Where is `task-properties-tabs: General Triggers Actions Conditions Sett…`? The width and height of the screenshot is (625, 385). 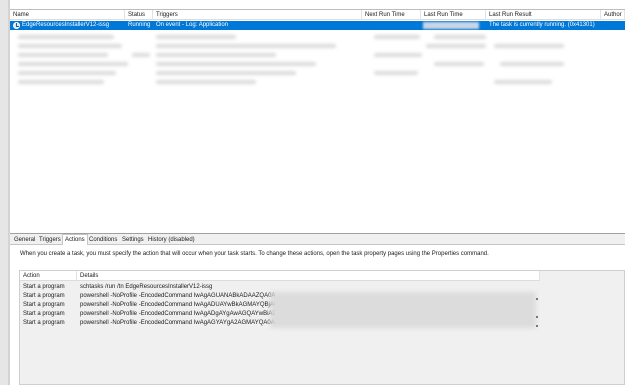
task-properties-tabs: General Triggers Actions Conditions Sett… is located at coordinates (317, 239).